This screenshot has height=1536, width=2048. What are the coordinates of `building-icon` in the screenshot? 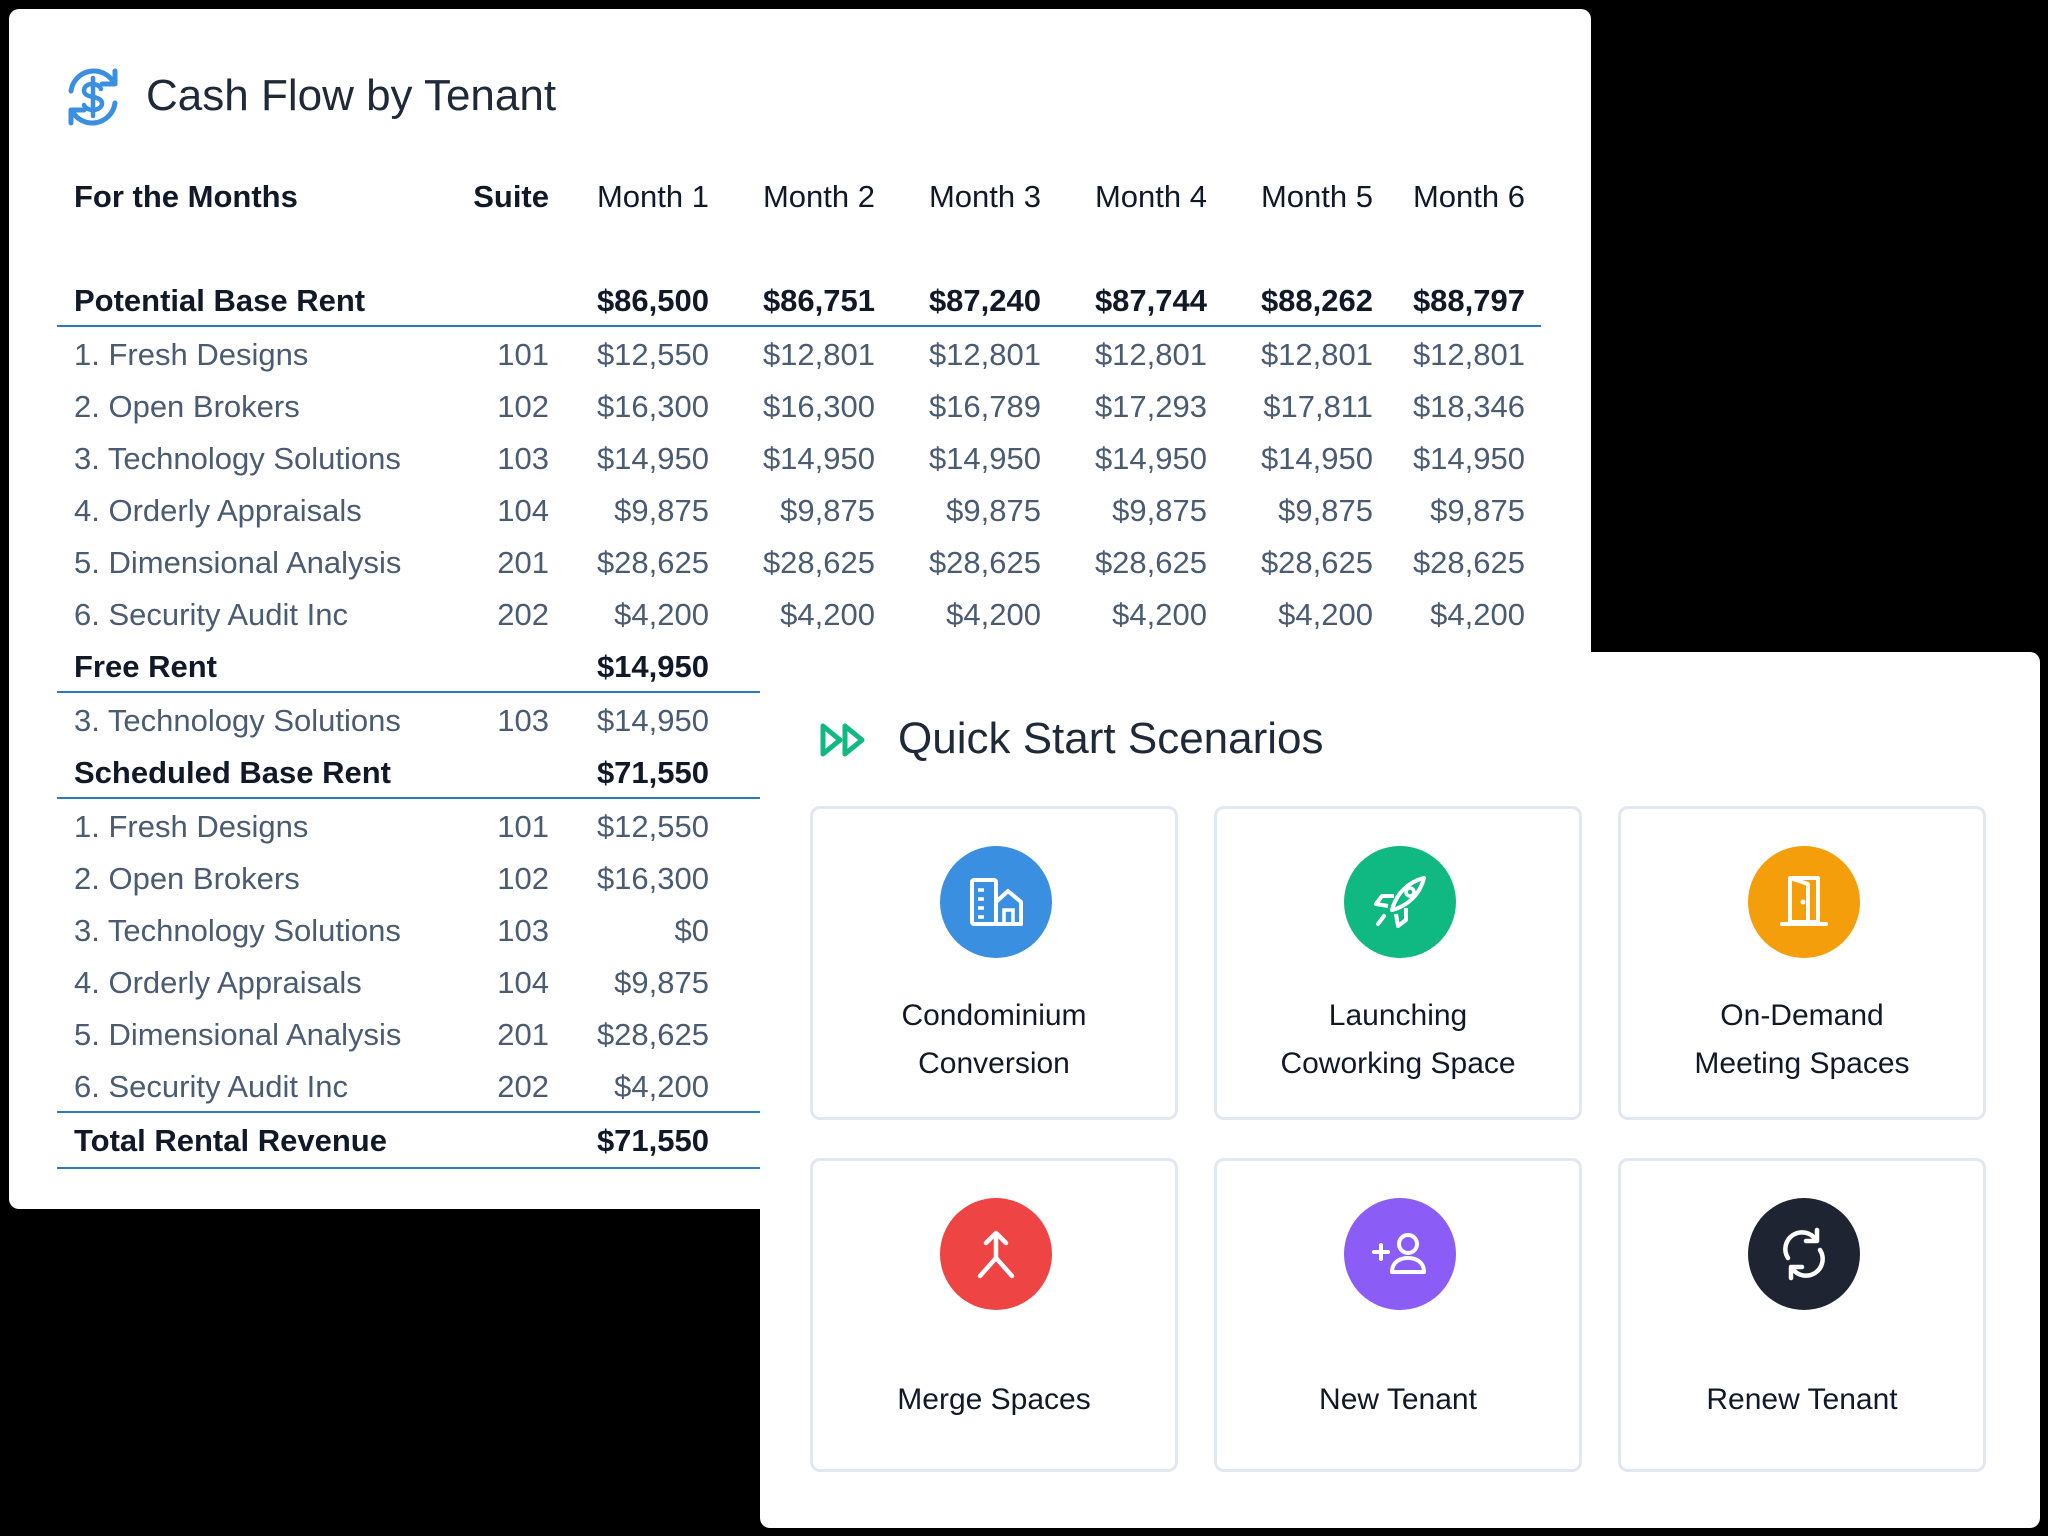 It's located at (996, 902).